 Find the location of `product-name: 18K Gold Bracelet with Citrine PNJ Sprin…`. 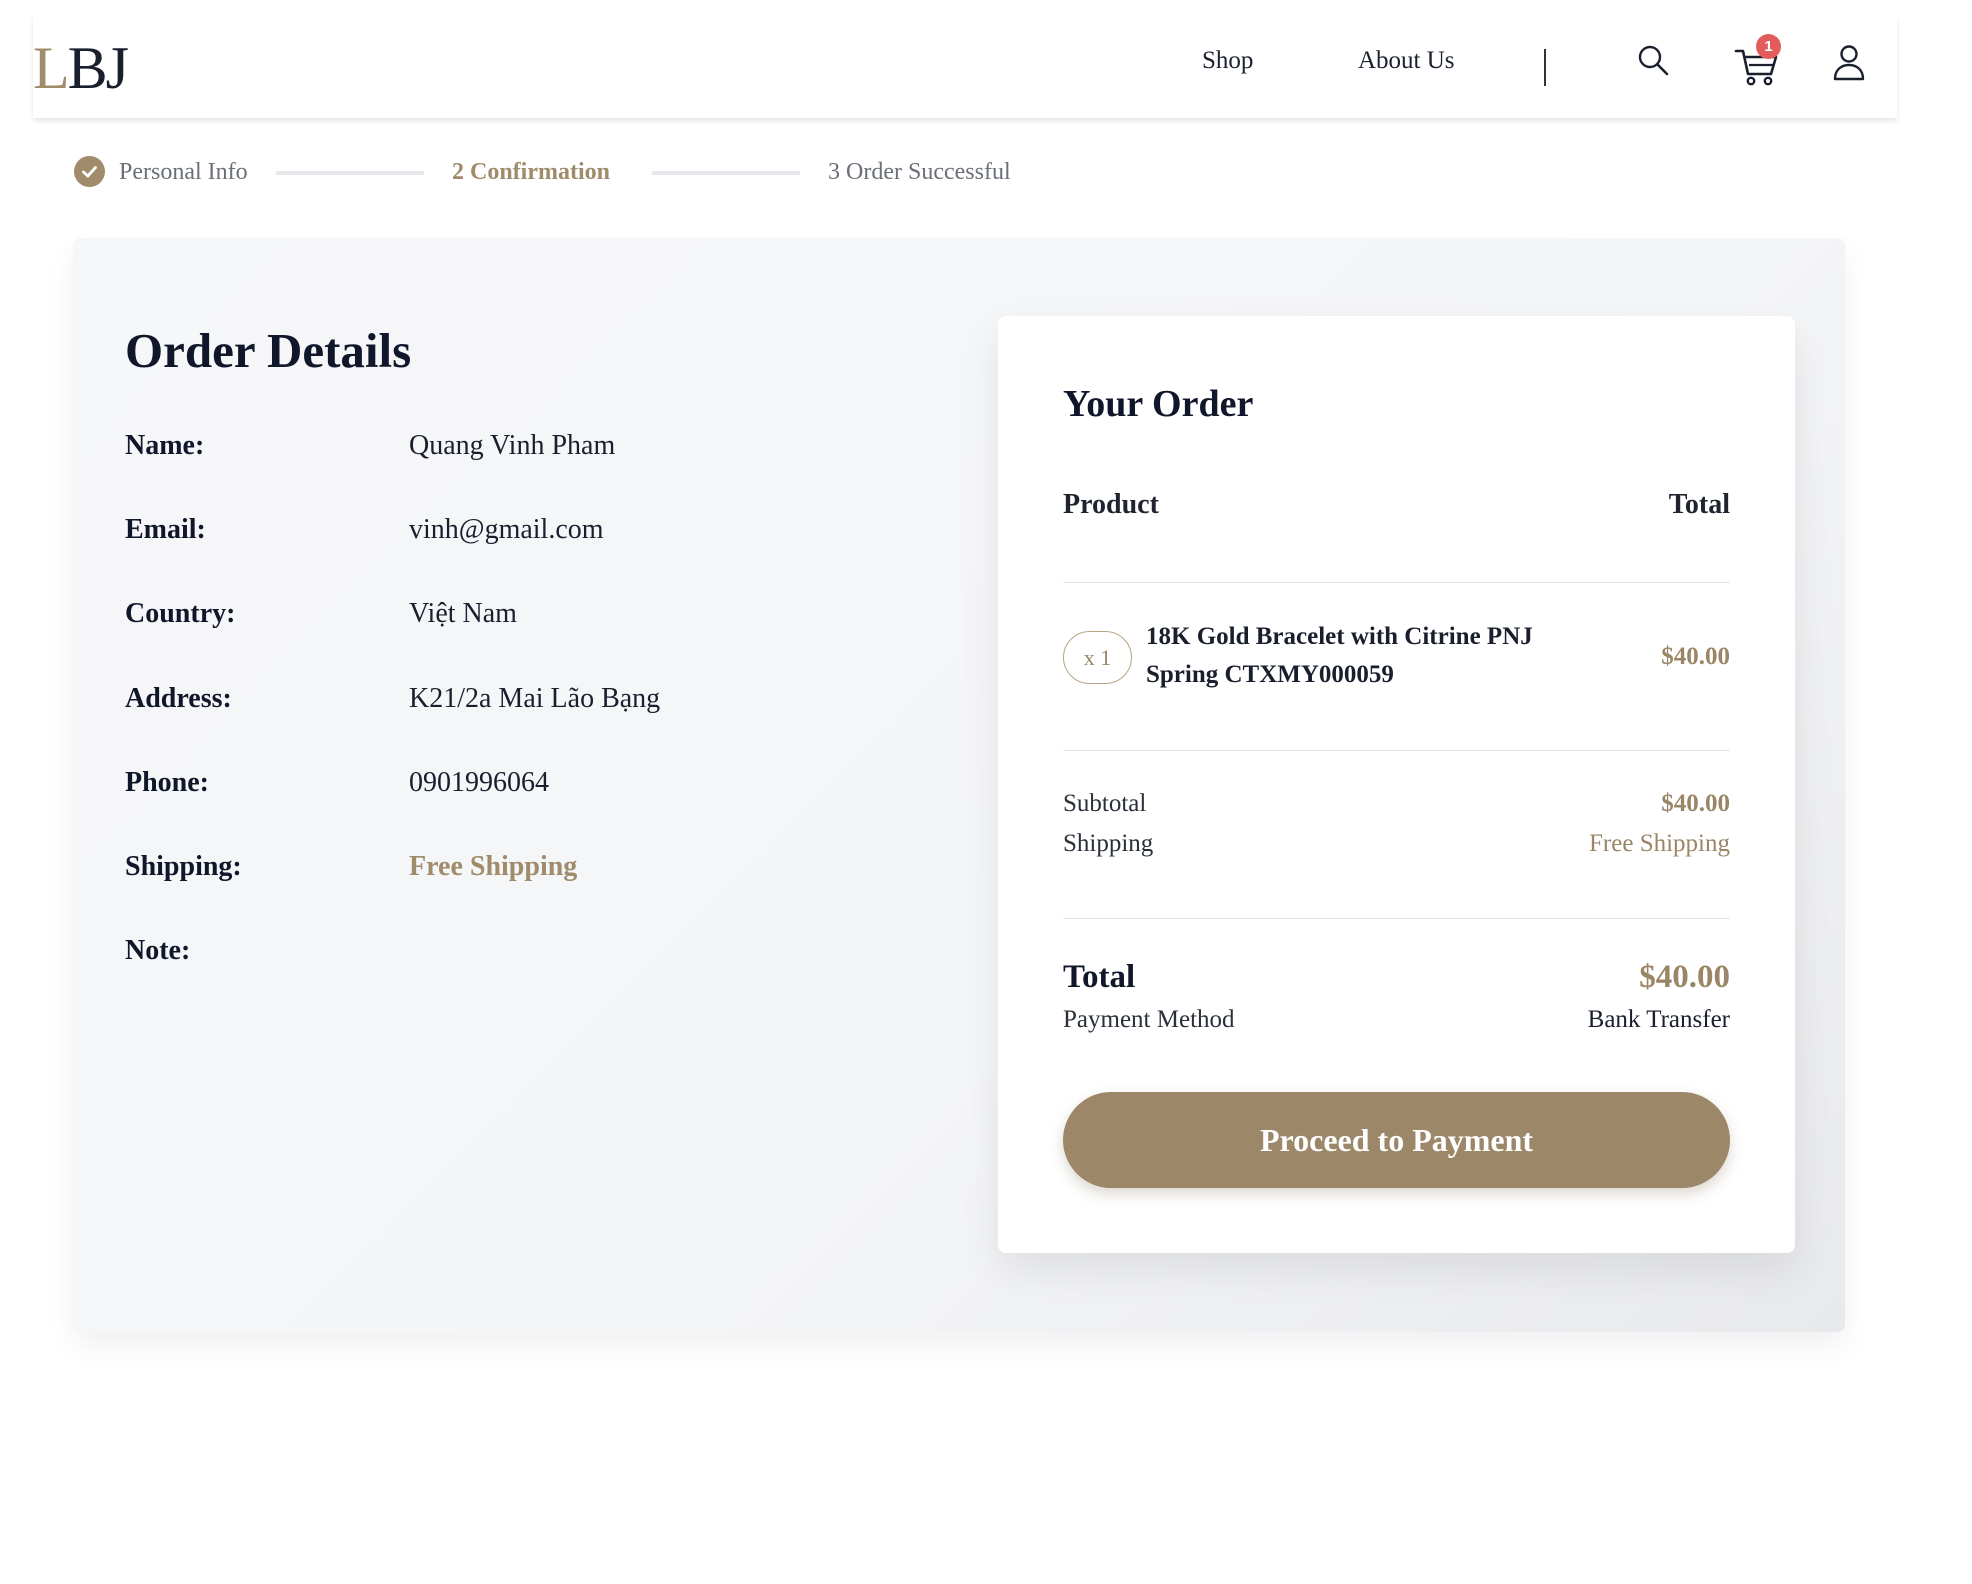

product-name: 18K Gold Bracelet with Citrine PNJ Sprin… is located at coordinates (1339, 655).